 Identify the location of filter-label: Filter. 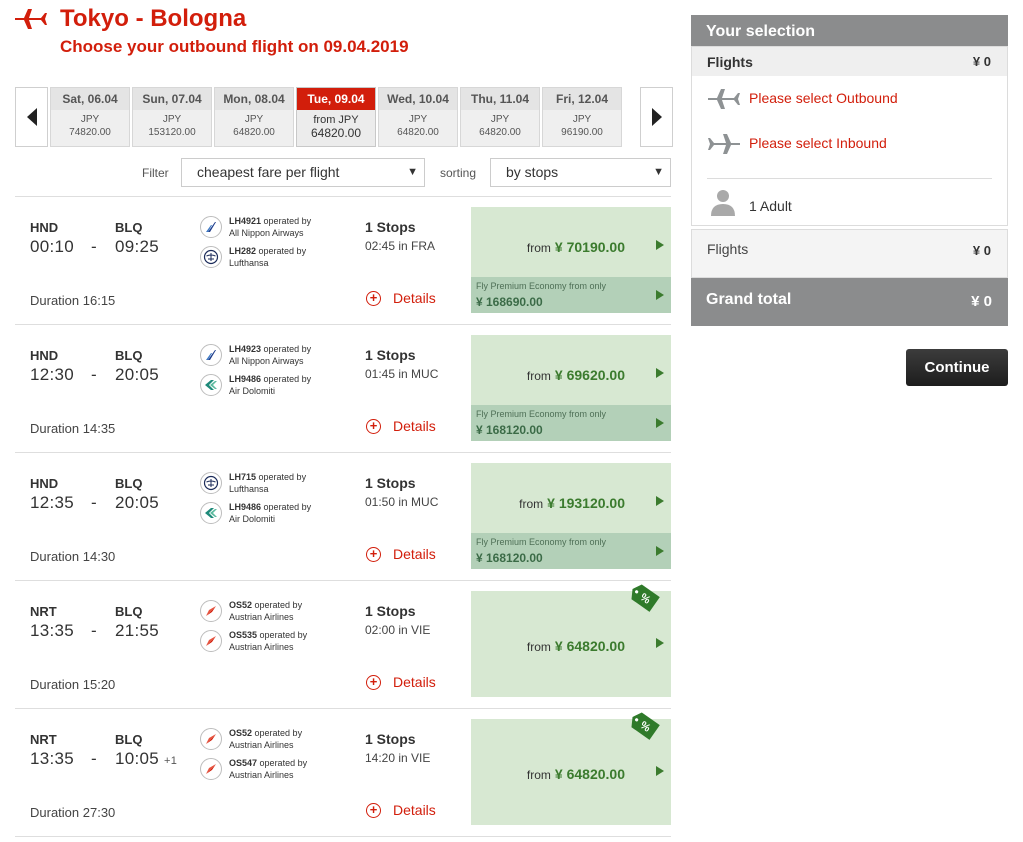
(155, 173).